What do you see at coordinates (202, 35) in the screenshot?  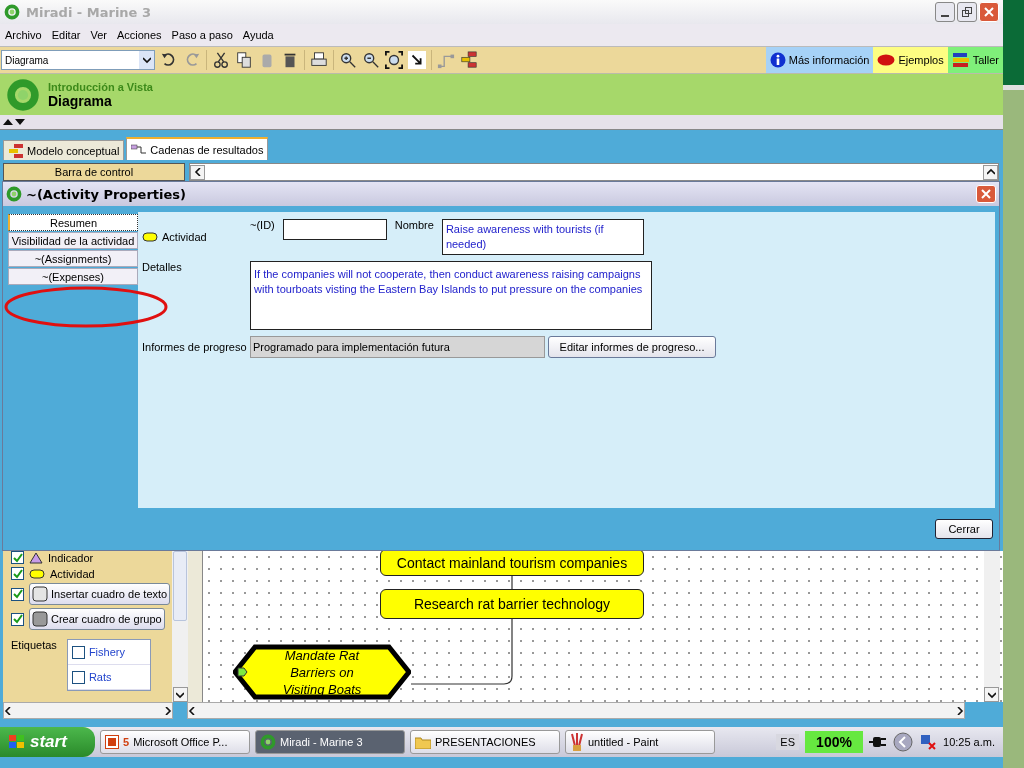 I see `menu-item: Paso a paso` at bounding box center [202, 35].